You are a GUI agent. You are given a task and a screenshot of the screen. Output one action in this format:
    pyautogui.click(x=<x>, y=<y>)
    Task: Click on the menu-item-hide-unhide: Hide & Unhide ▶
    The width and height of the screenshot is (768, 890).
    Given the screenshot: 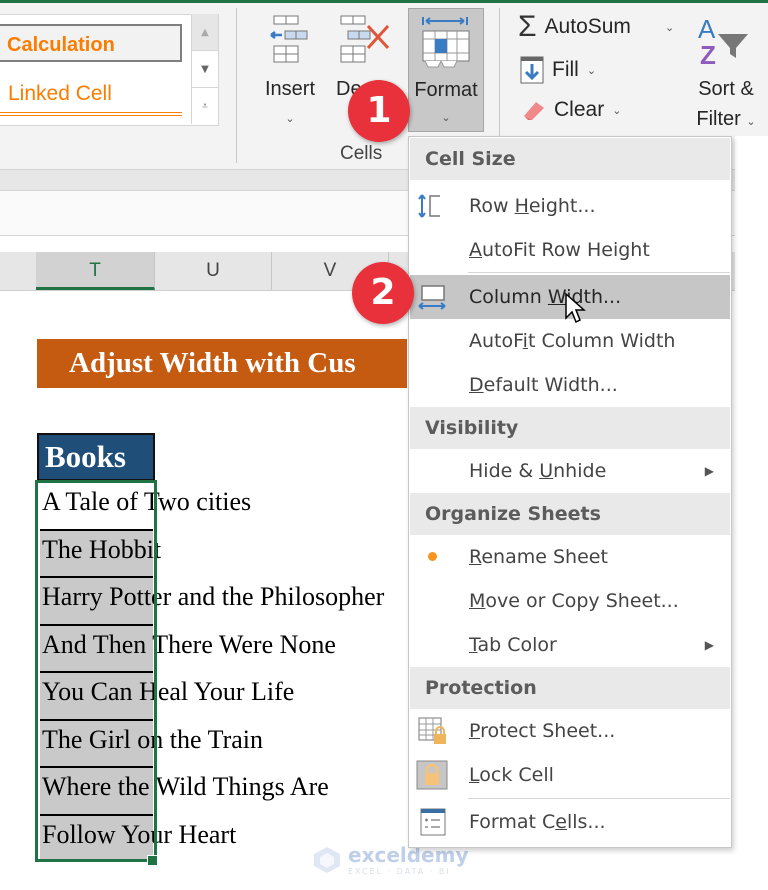 What is the action you would take?
    pyautogui.click(x=570, y=471)
    